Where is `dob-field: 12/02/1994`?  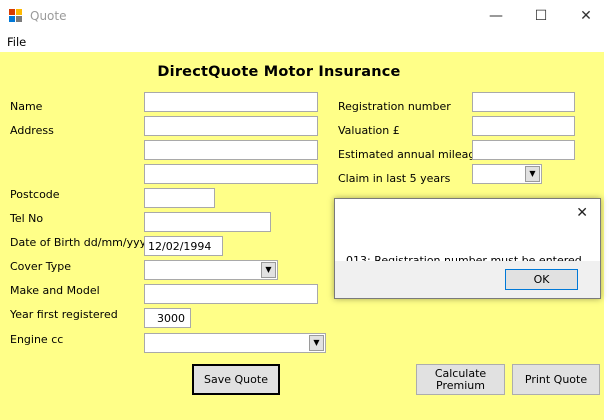
dob-field: 12/02/1994 is located at coordinates (183, 246).